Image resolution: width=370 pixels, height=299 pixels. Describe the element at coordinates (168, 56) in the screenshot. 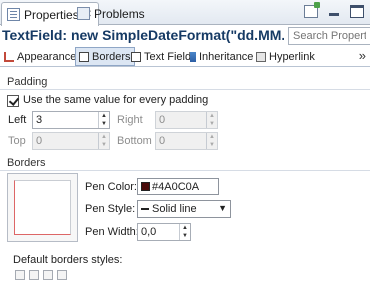

I see `tab-text-field-label: Text Field` at that location.